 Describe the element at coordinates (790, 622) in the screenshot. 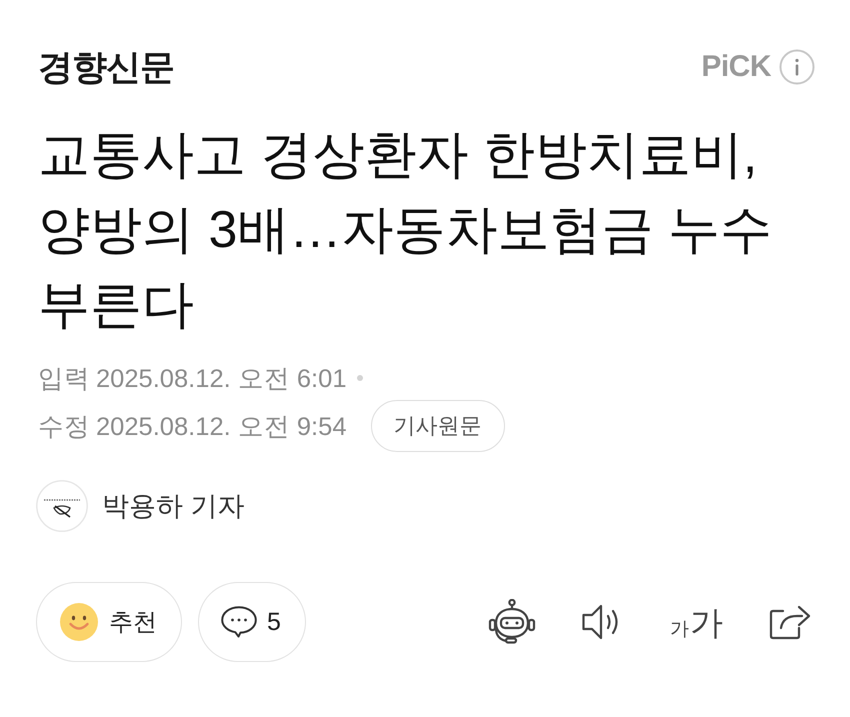

I see `share-icon` at that location.